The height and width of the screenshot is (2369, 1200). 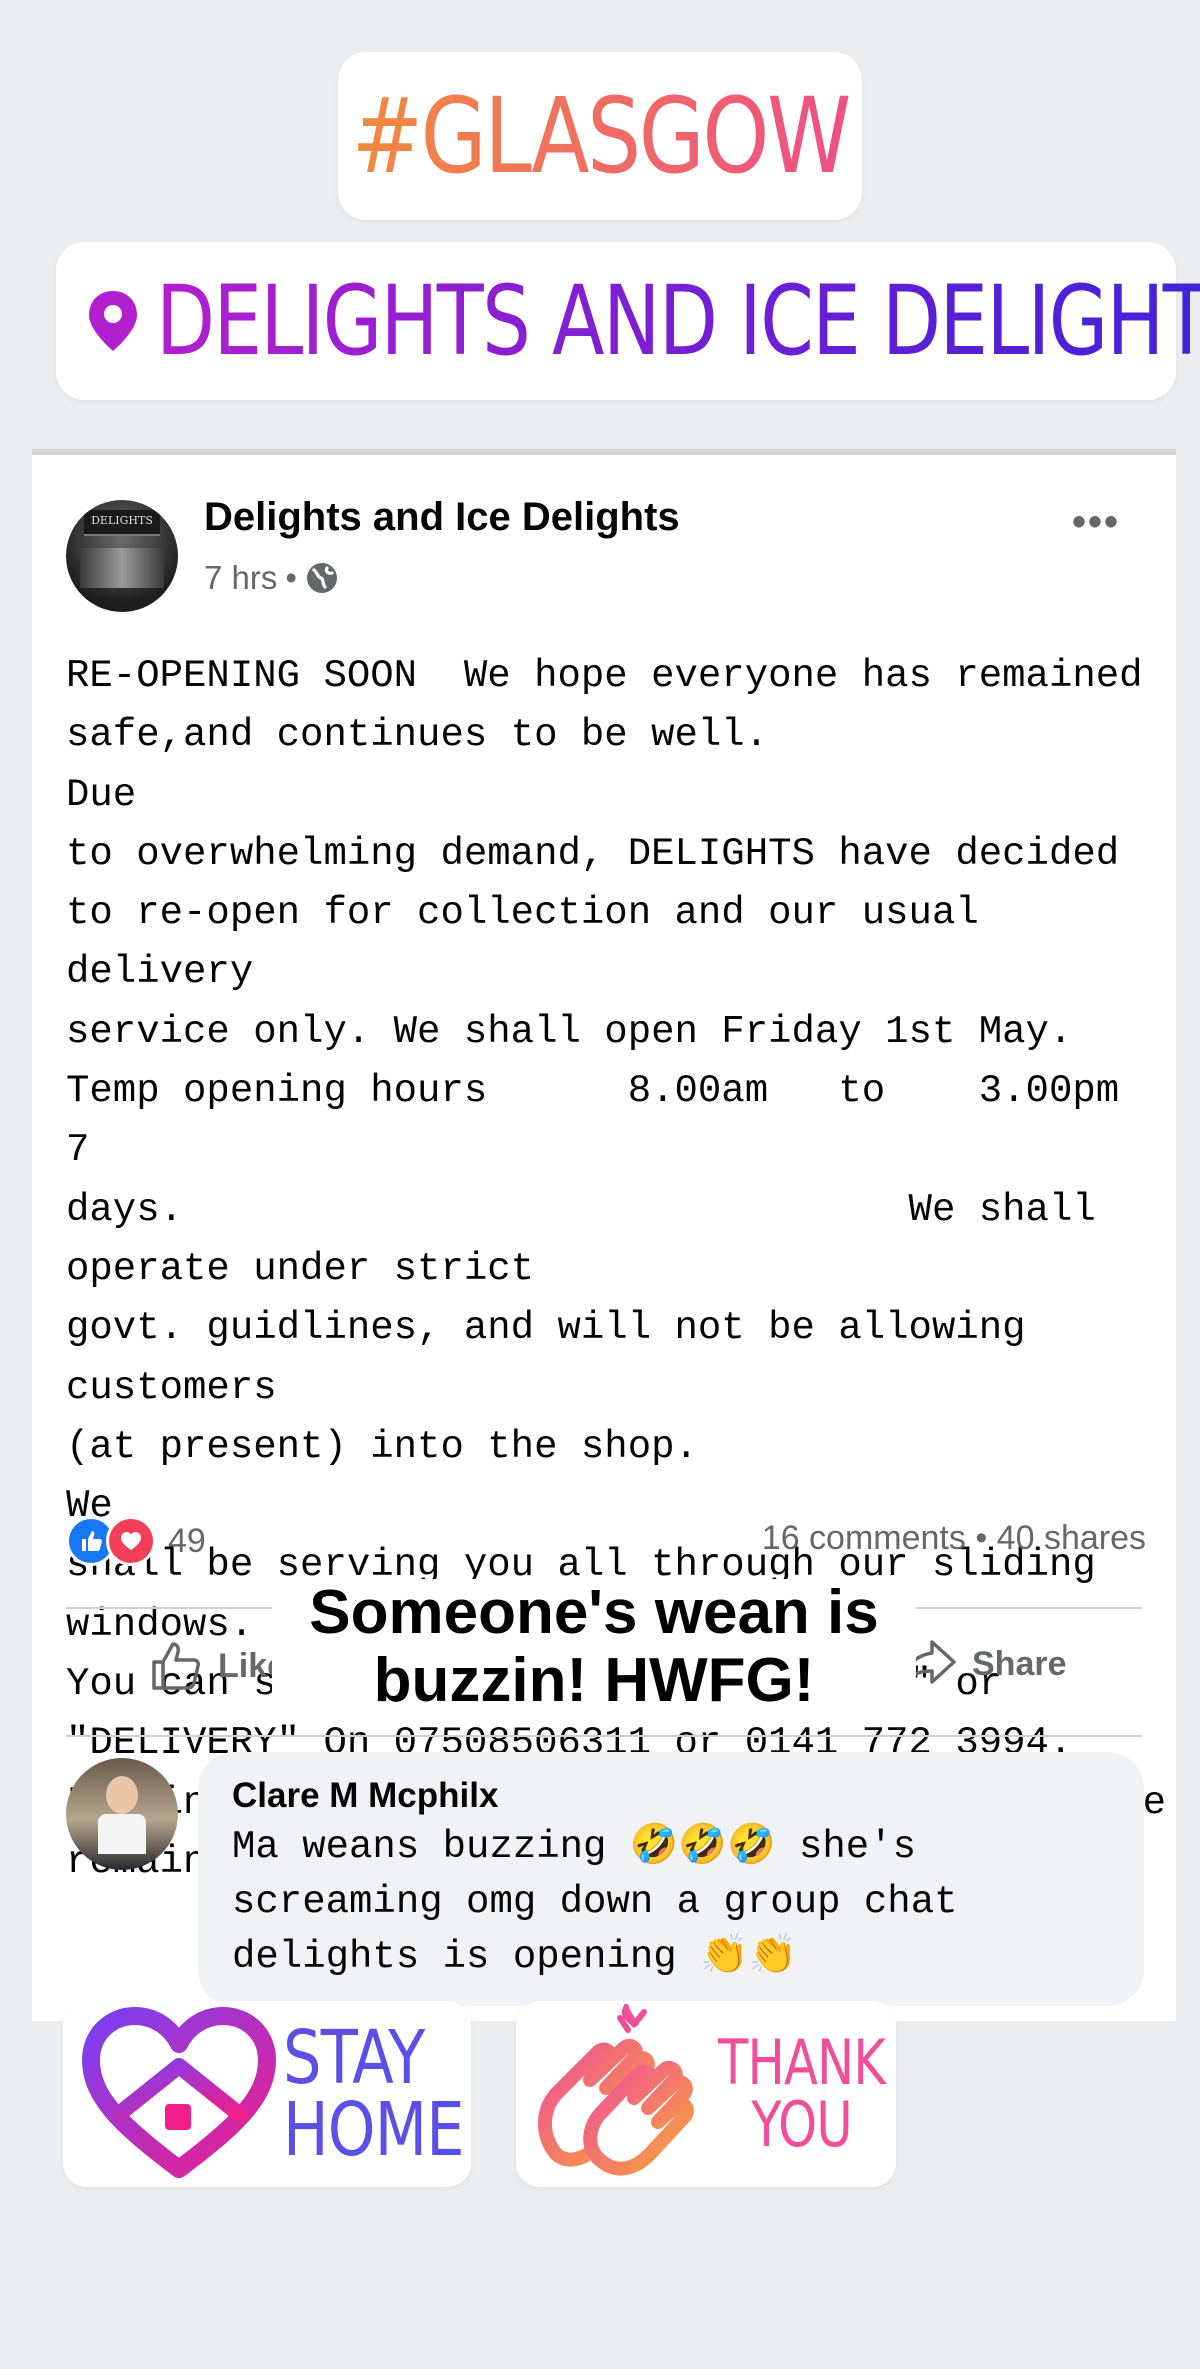 I want to click on divider, so click(x=604, y=1736).